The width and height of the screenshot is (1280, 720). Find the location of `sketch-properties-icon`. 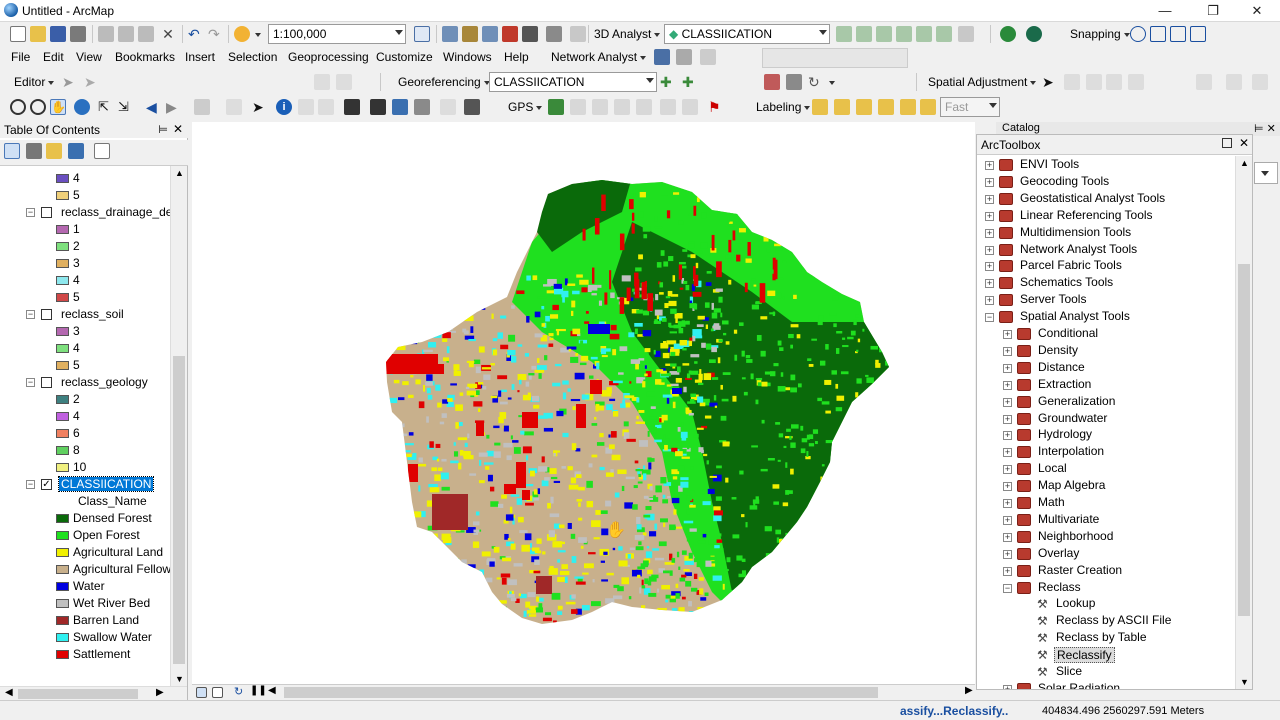

sketch-properties-icon is located at coordinates (322, 82).